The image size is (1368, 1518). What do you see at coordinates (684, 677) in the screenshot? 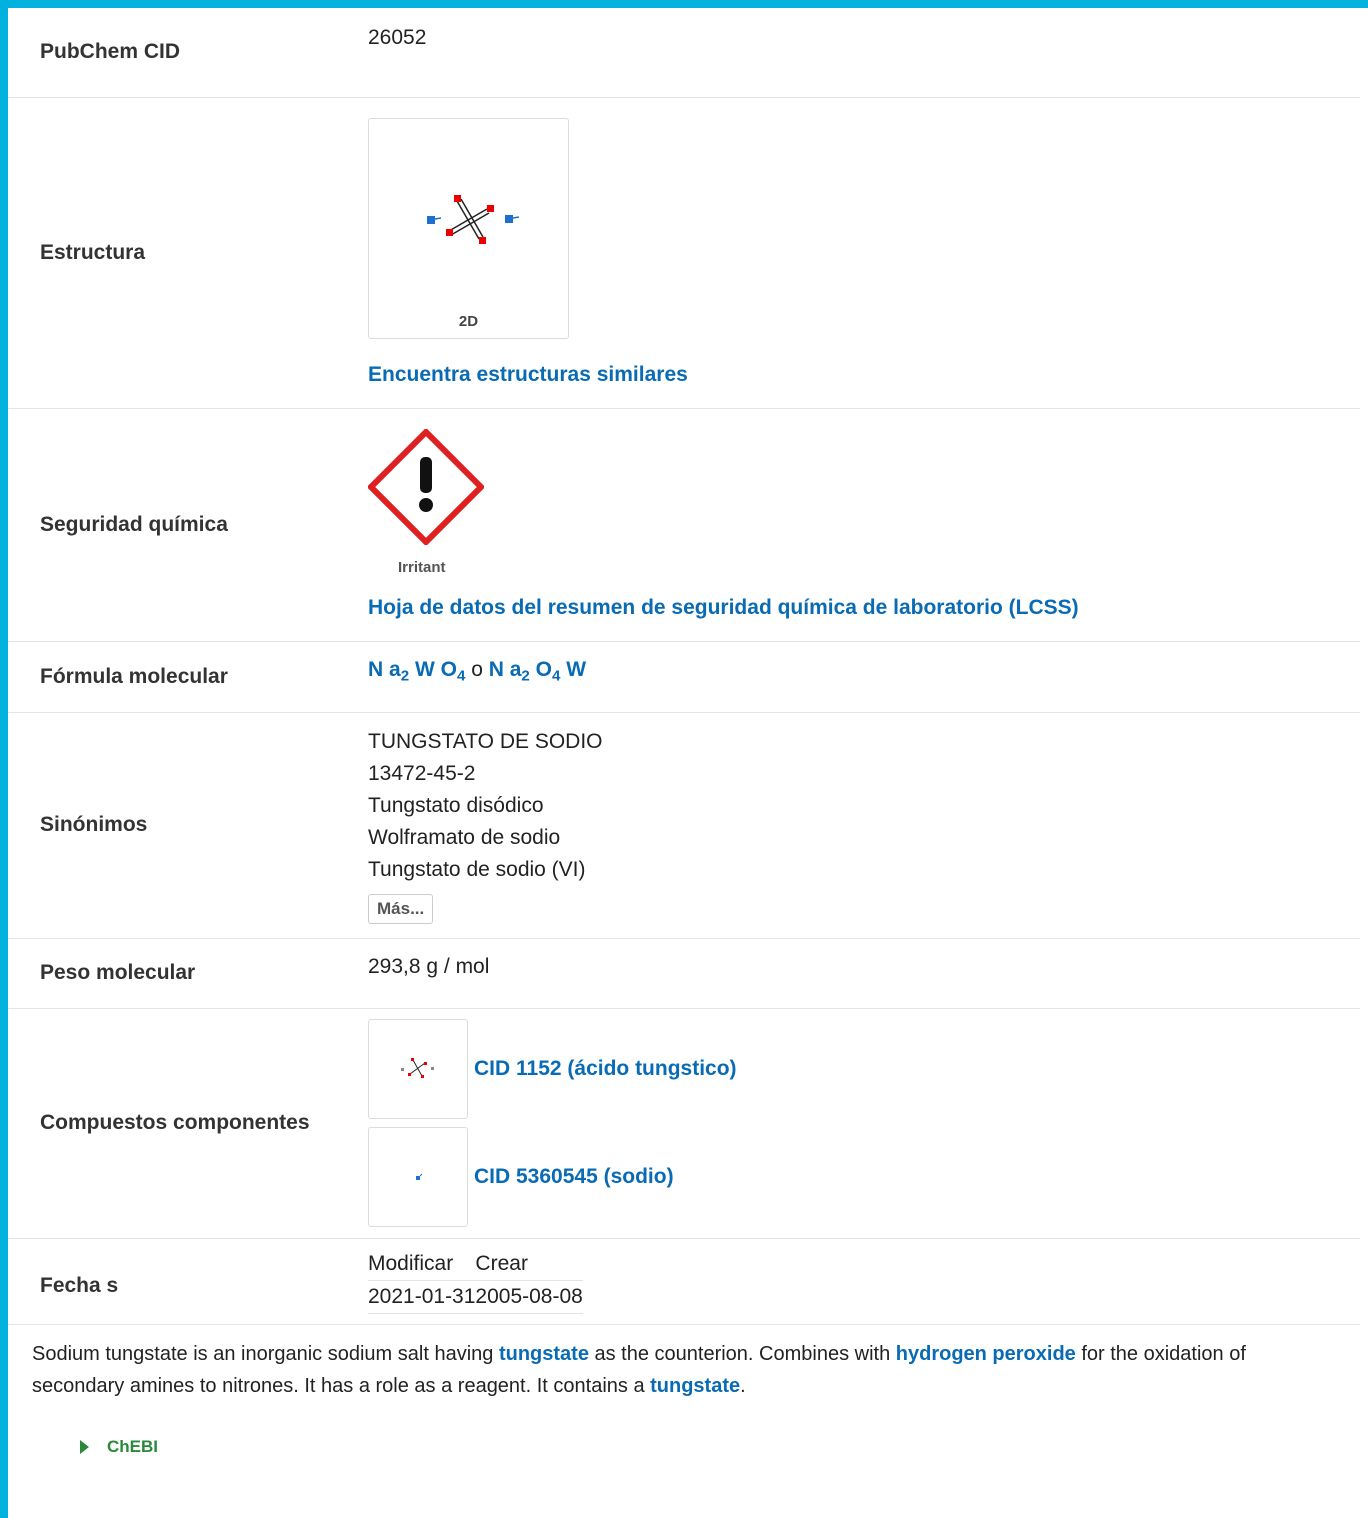
I see `row-formula: Fórmula molecular N a2 W O4 o N a2 O4 W` at bounding box center [684, 677].